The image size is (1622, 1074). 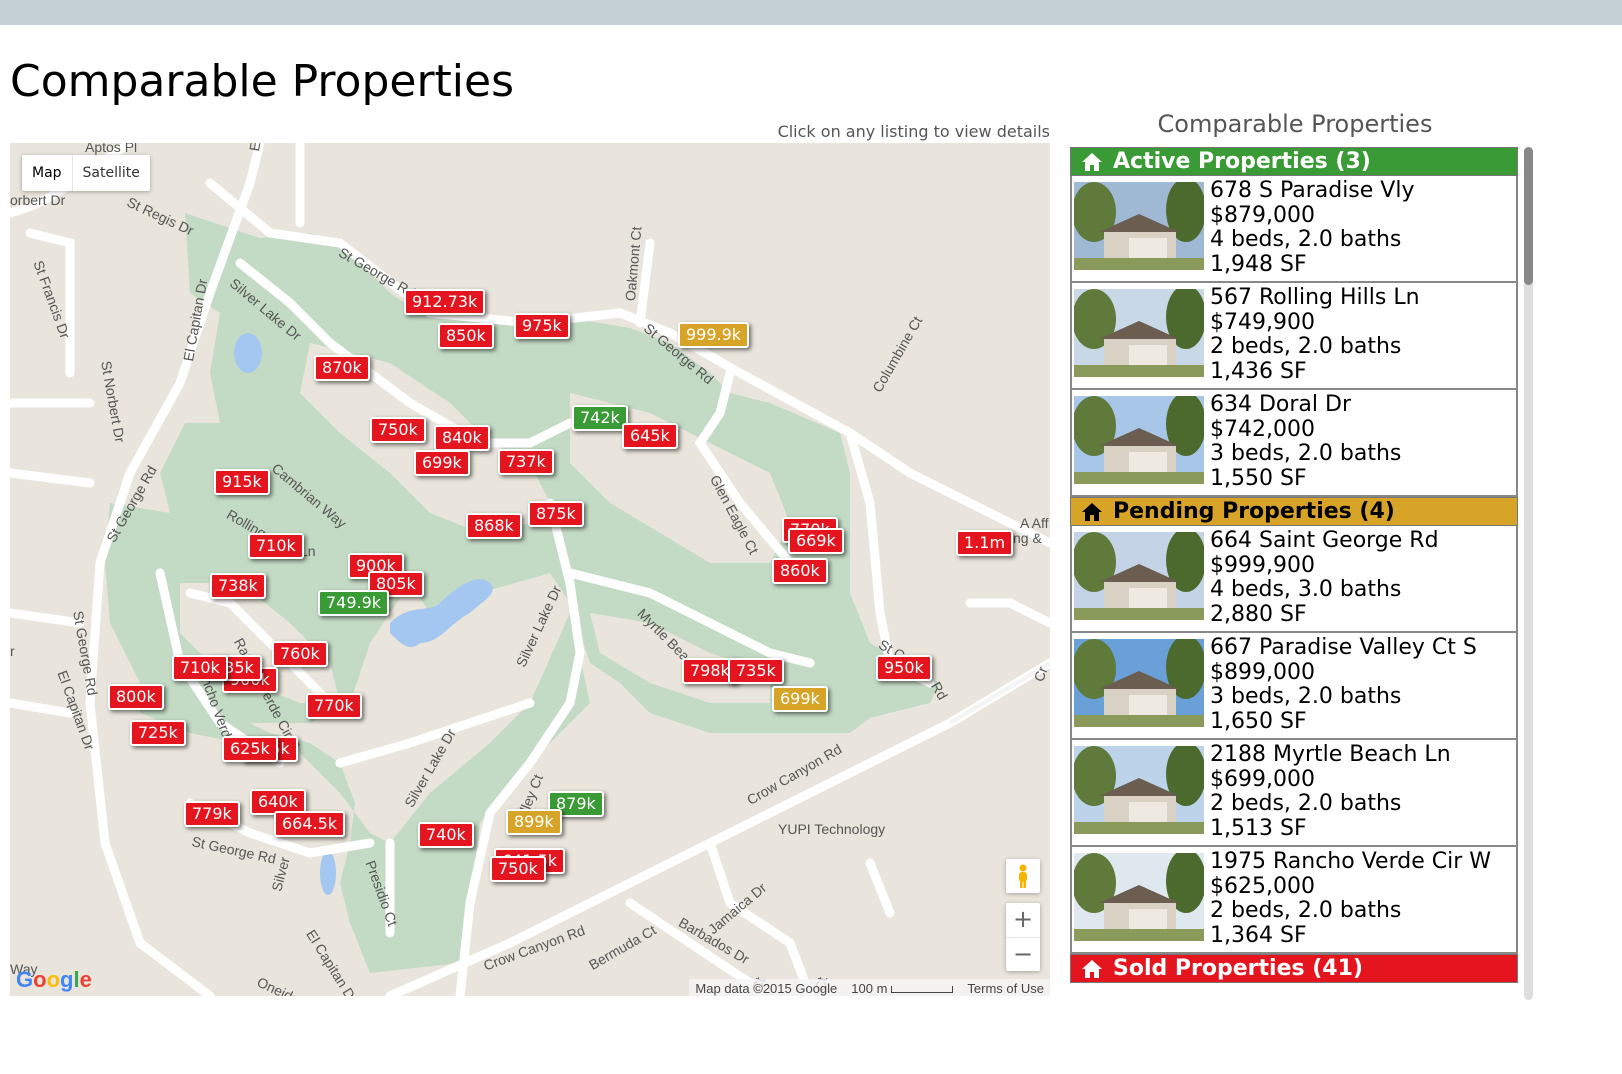 What do you see at coordinates (542, 326) in the screenshot?
I see `listing-marker: 975k` at bounding box center [542, 326].